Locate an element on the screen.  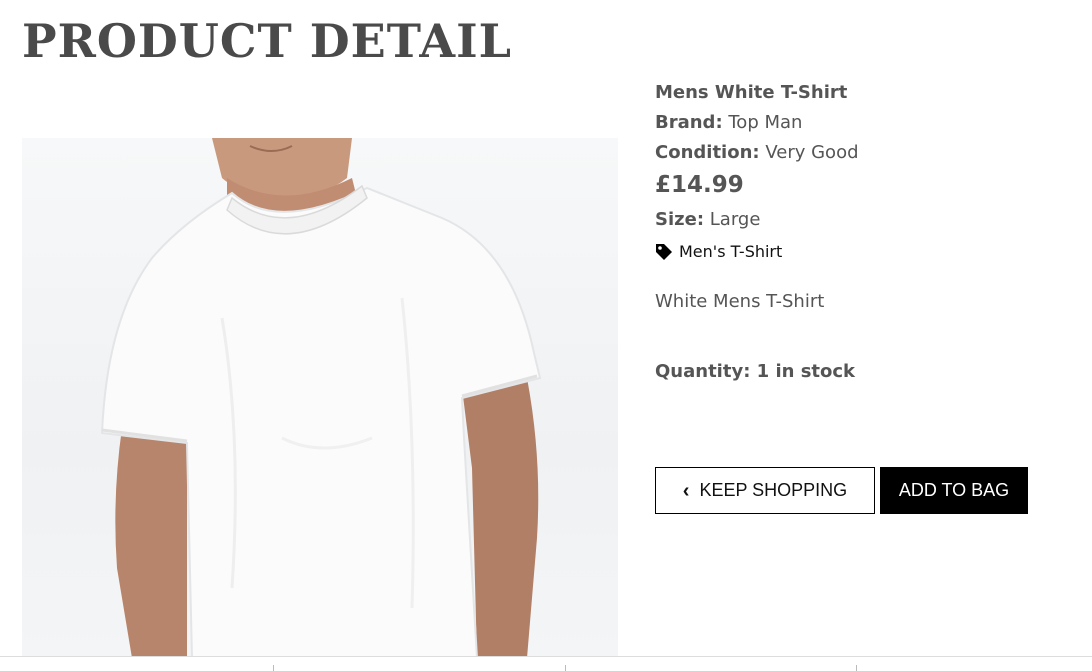
add-to-bag-button: ADD TO BAG is located at coordinates (954, 490).